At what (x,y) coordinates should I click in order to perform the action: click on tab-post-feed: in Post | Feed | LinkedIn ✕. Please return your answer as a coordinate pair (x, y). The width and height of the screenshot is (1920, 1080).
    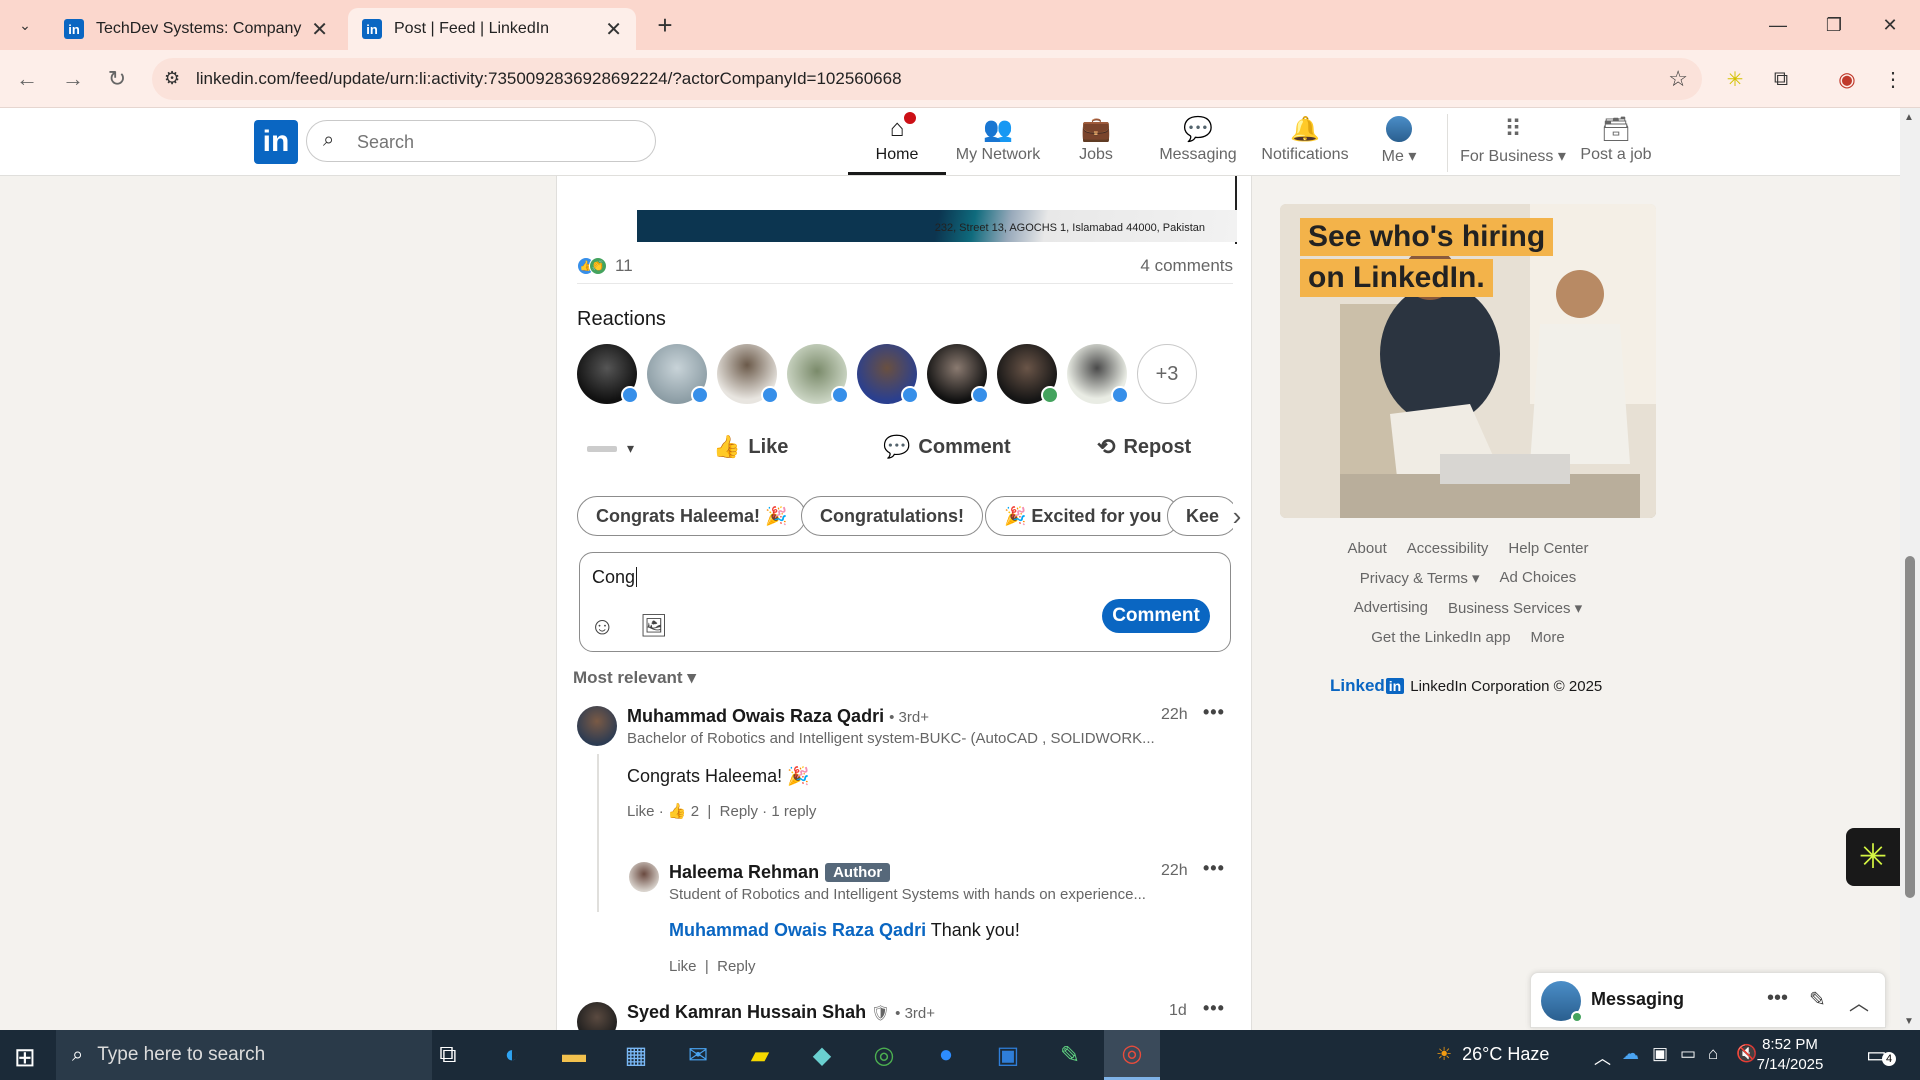
    Looking at the image, I should click on (492, 29).